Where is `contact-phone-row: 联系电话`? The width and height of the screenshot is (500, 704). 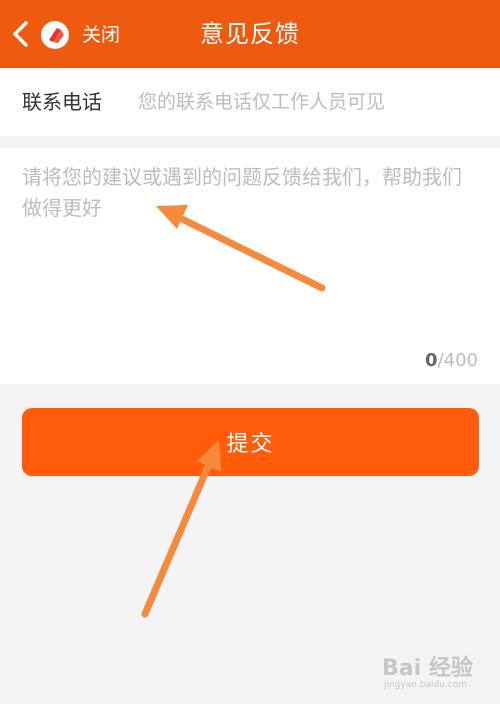
contact-phone-row: 联系电话 is located at coordinates (250, 102).